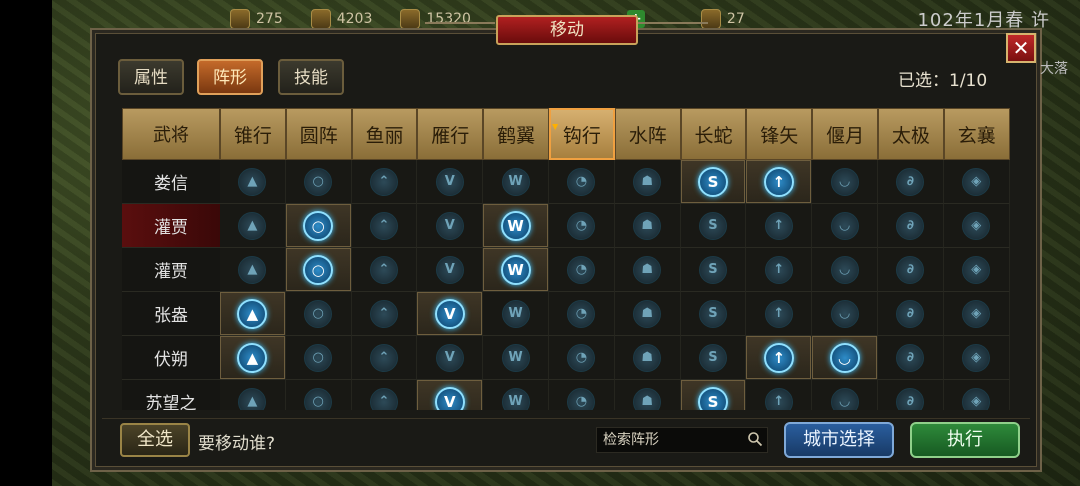  What do you see at coordinates (911, 134) in the screenshot?
I see `formation-header: 太极` at bounding box center [911, 134].